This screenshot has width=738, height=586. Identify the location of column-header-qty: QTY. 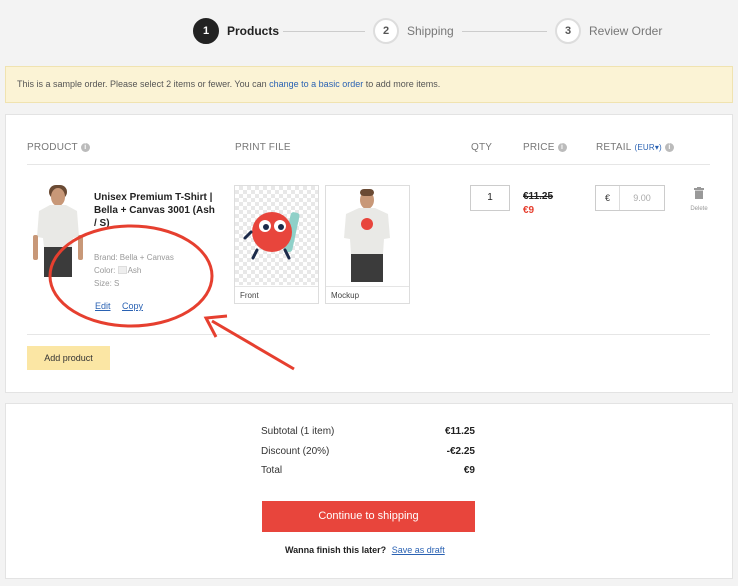
(481, 147).